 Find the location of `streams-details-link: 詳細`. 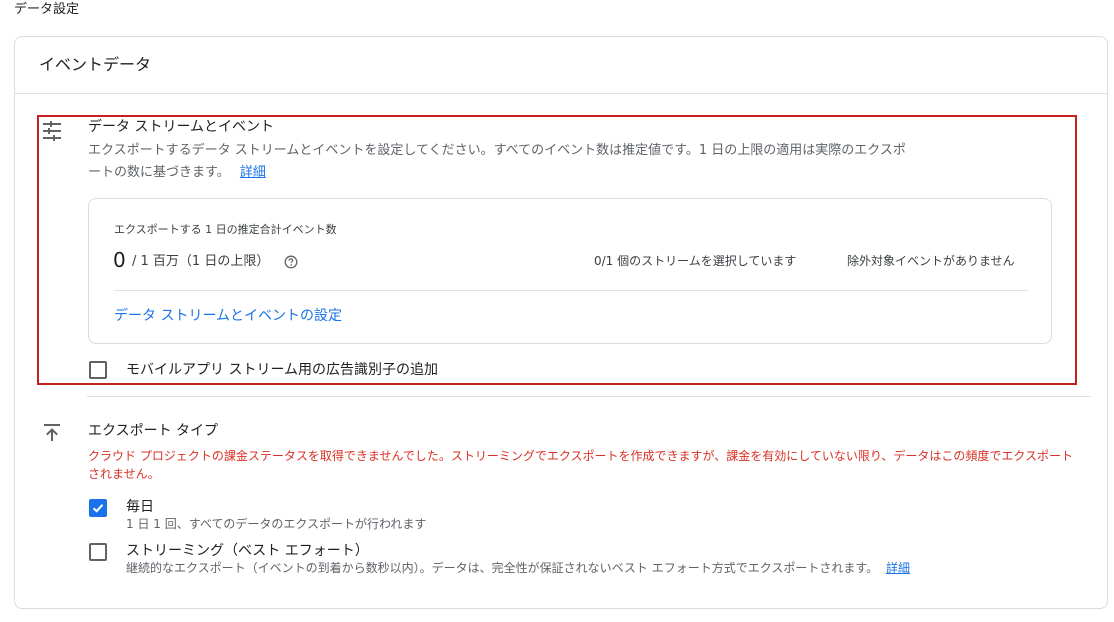

streams-details-link: 詳細 is located at coordinates (253, 172).